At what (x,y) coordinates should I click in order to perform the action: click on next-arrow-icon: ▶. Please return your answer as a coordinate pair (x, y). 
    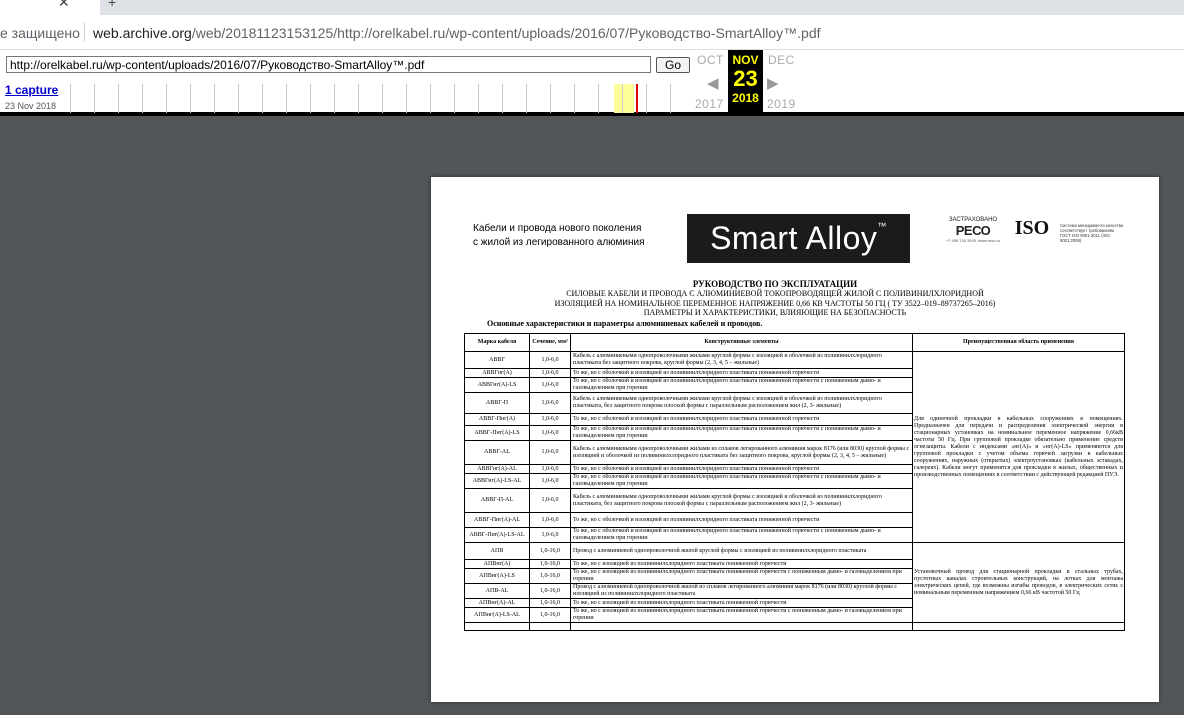
    Looking at the image, I should click on (773, 83).